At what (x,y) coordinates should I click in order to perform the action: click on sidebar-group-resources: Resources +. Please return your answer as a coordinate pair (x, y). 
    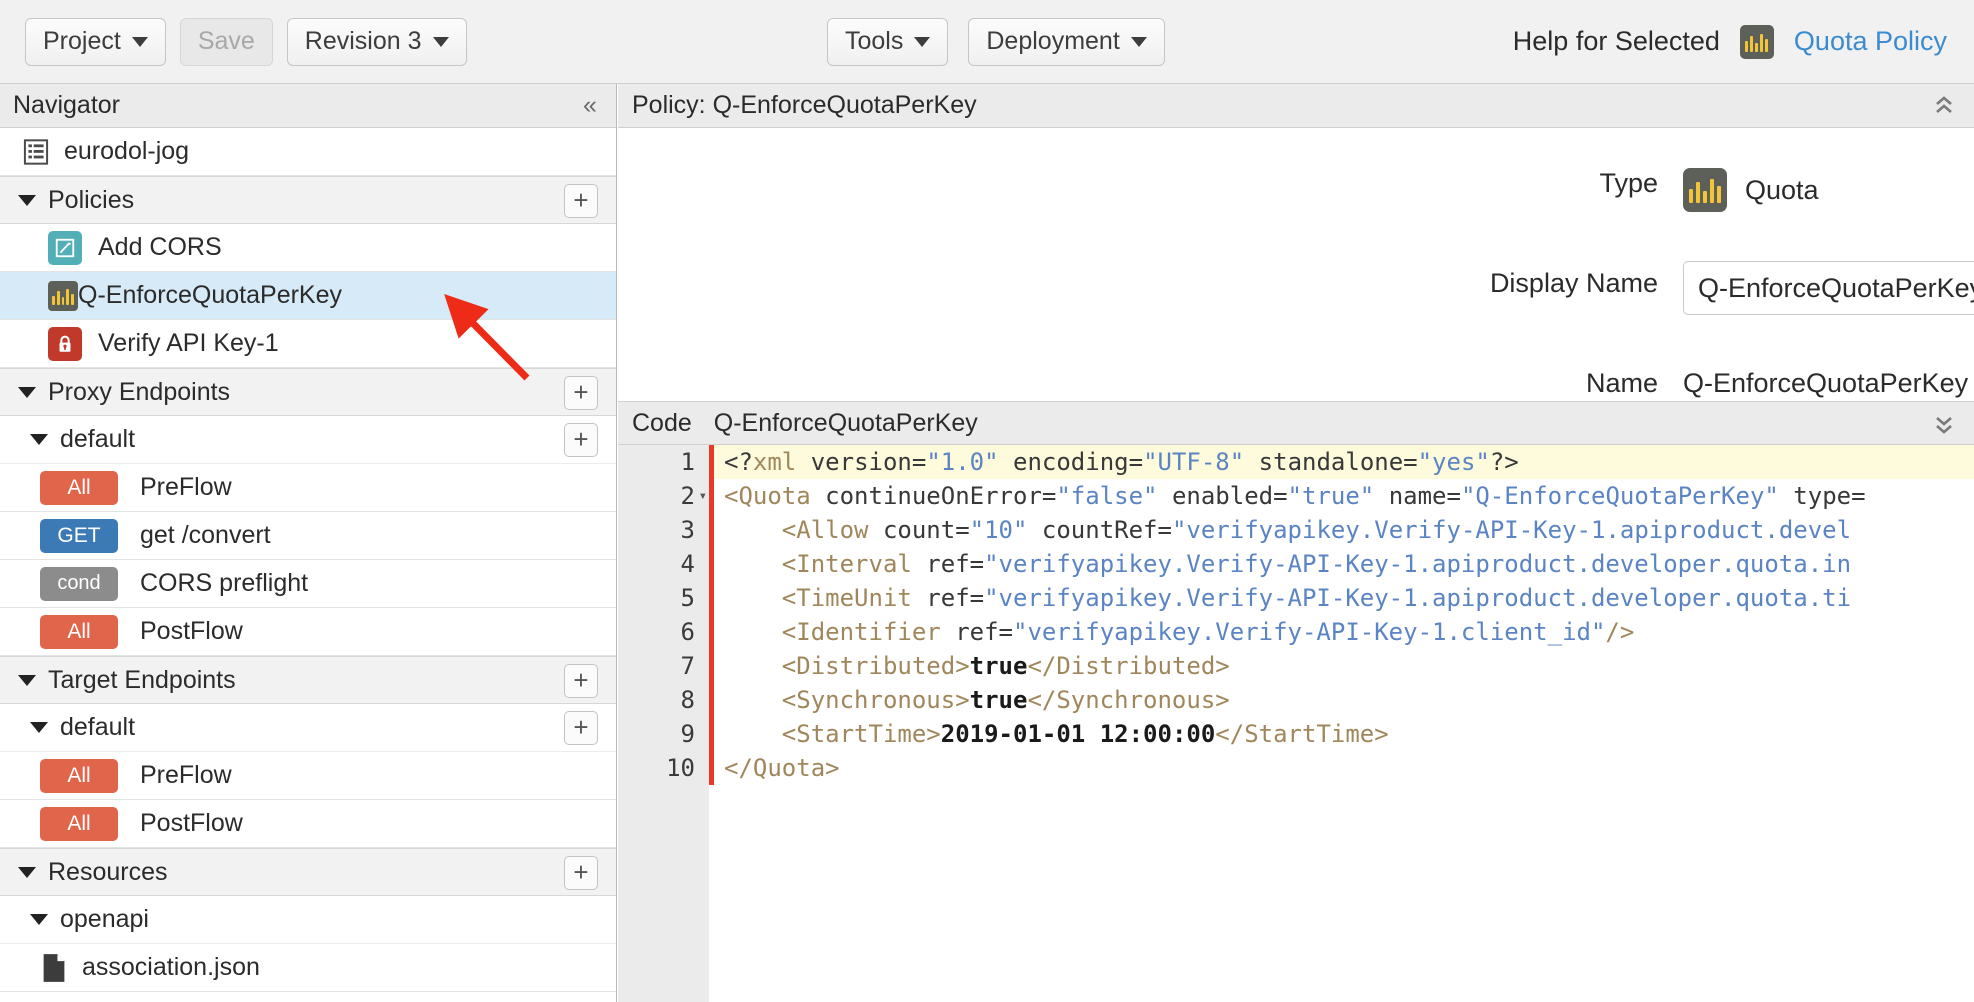
    Looking at the image, I should click on (308, 872).